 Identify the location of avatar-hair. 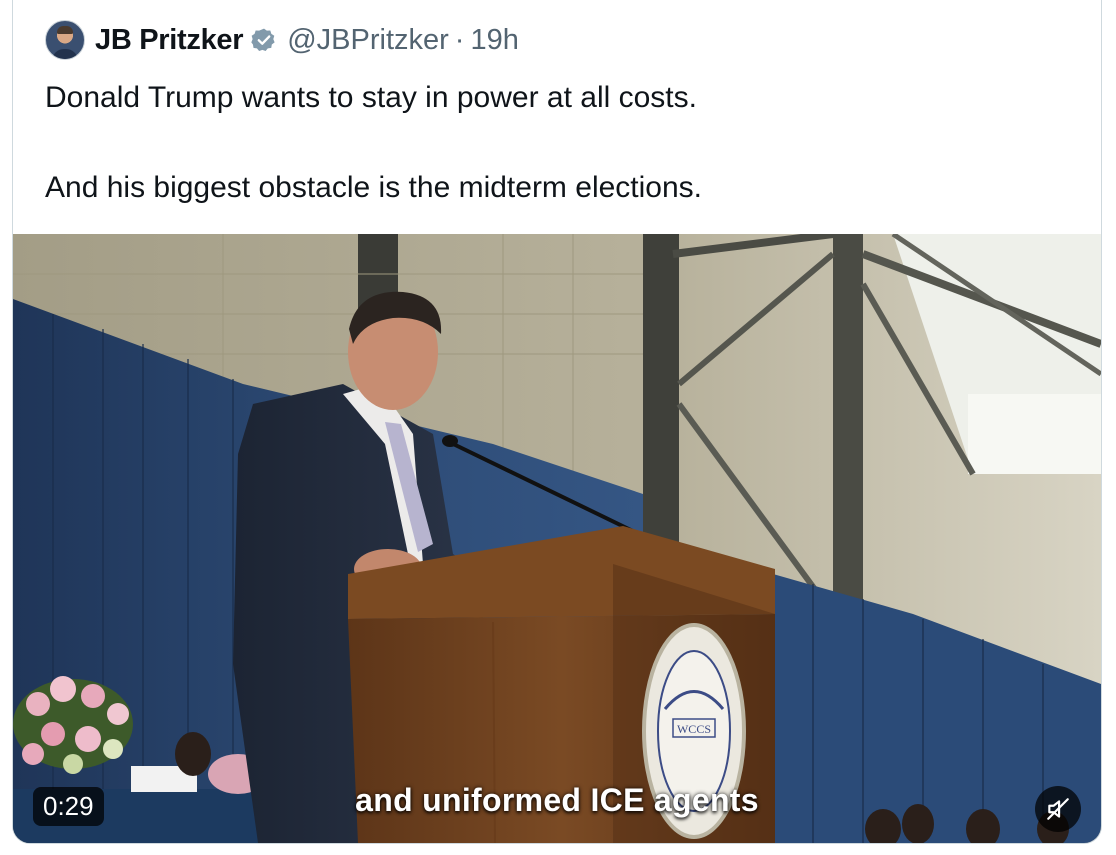
(65, 30).